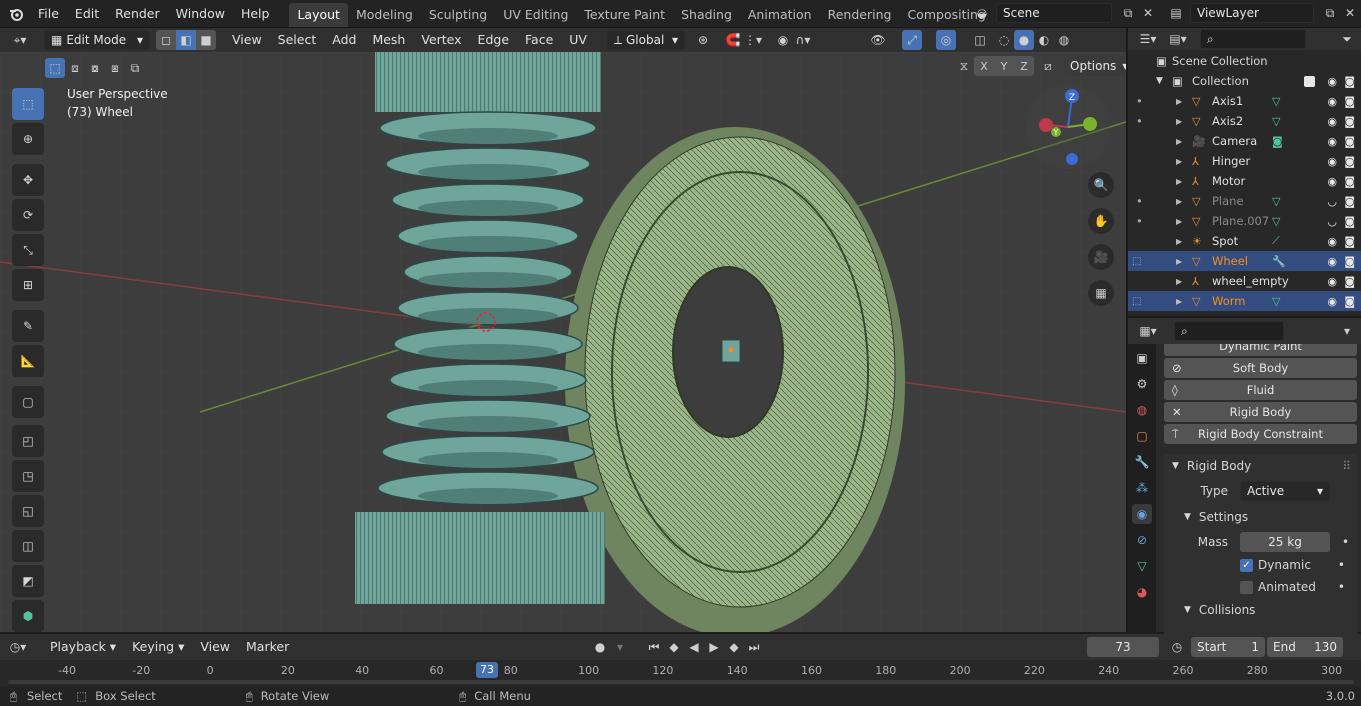 Image resolution: width=1361 pixels, height=706 pixels. Describe the element at coordinates (28, 326) in the screenshot. I see `annotate-tool-icon: ✎` at that location.